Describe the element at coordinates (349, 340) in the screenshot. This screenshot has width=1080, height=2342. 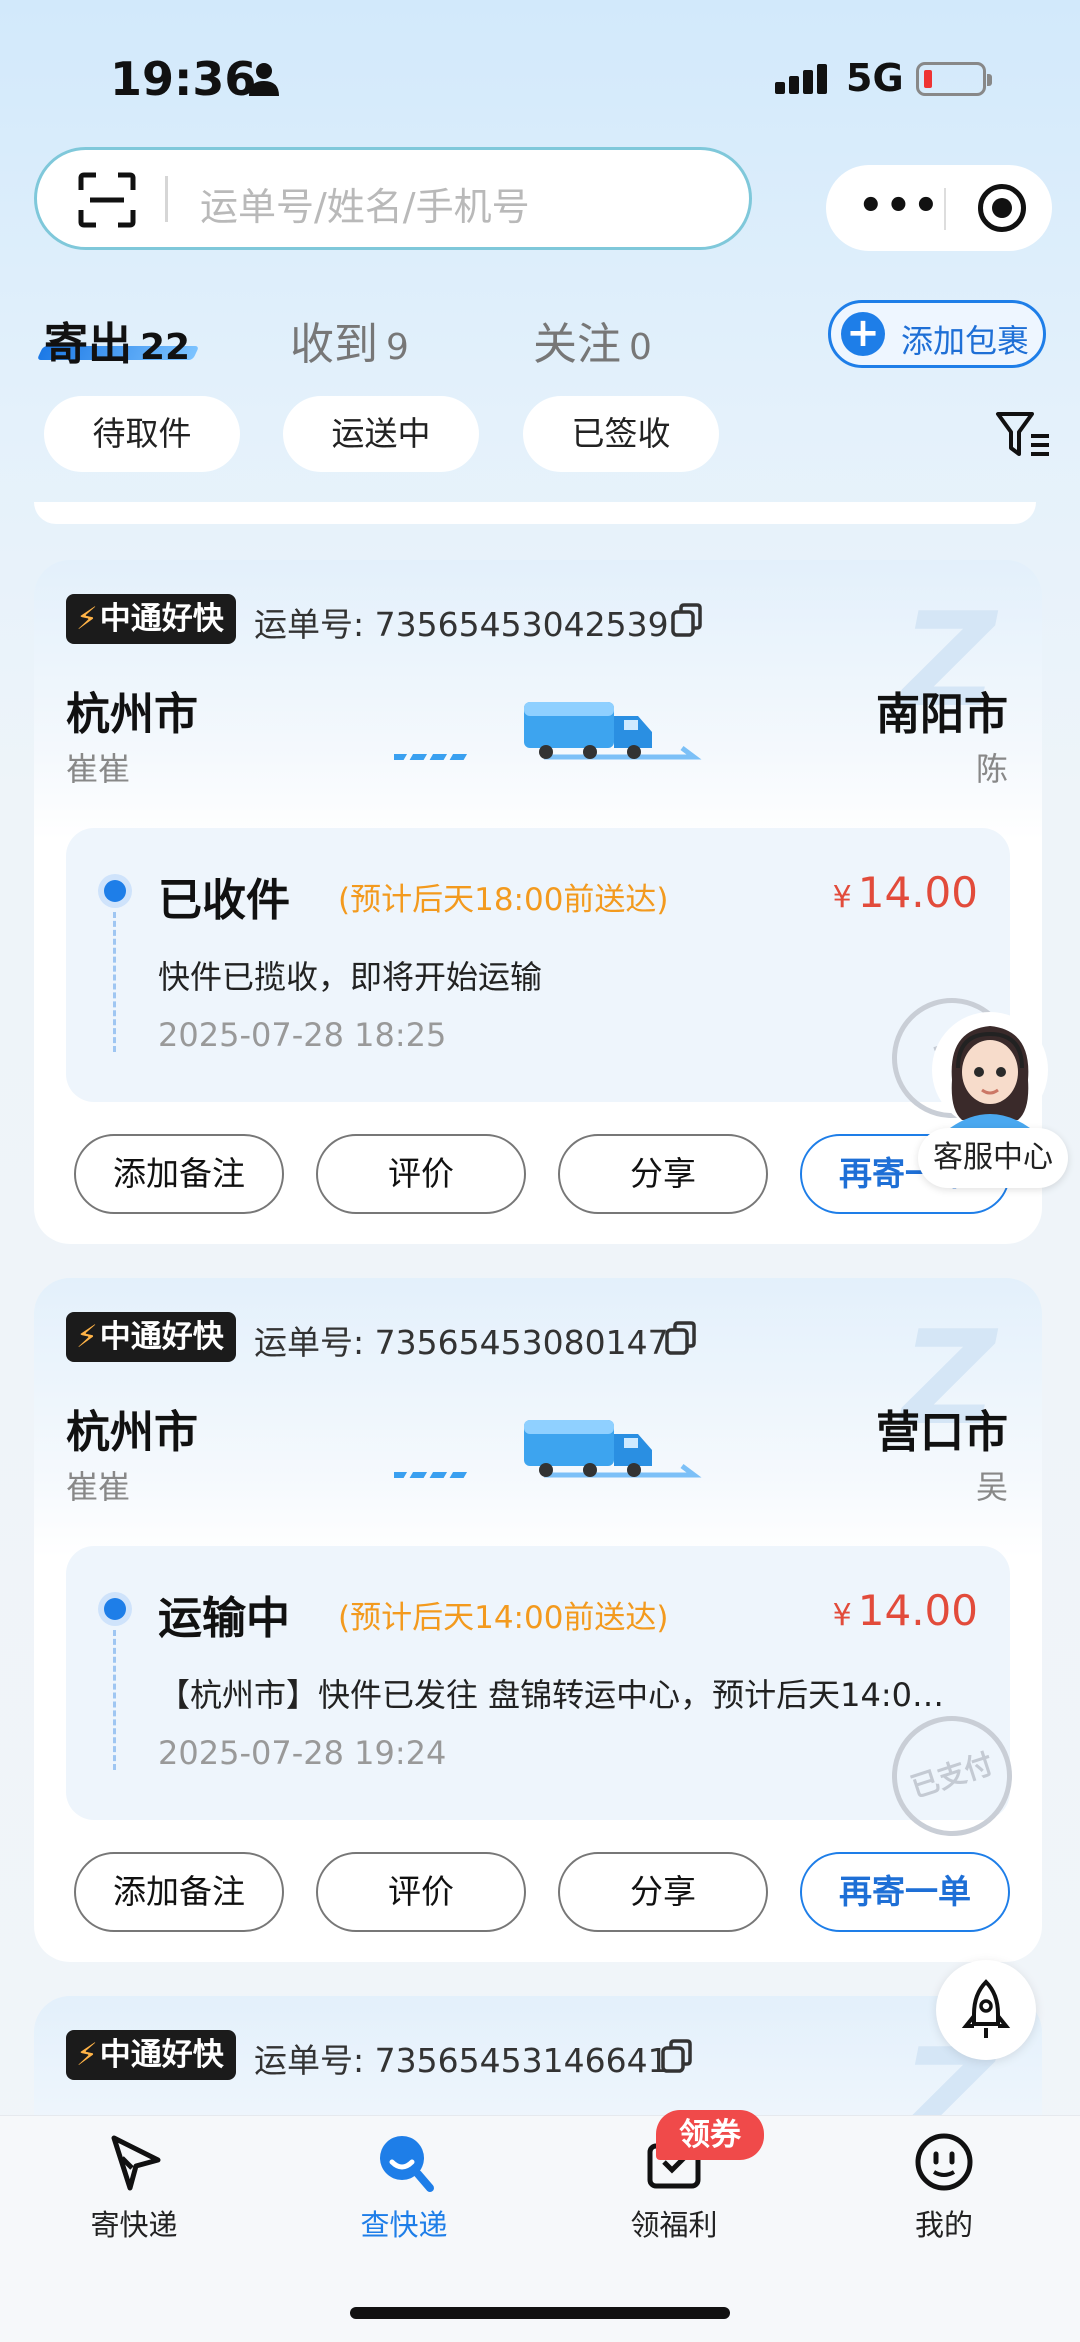
I see `tab-received: 收到 9` at that location.